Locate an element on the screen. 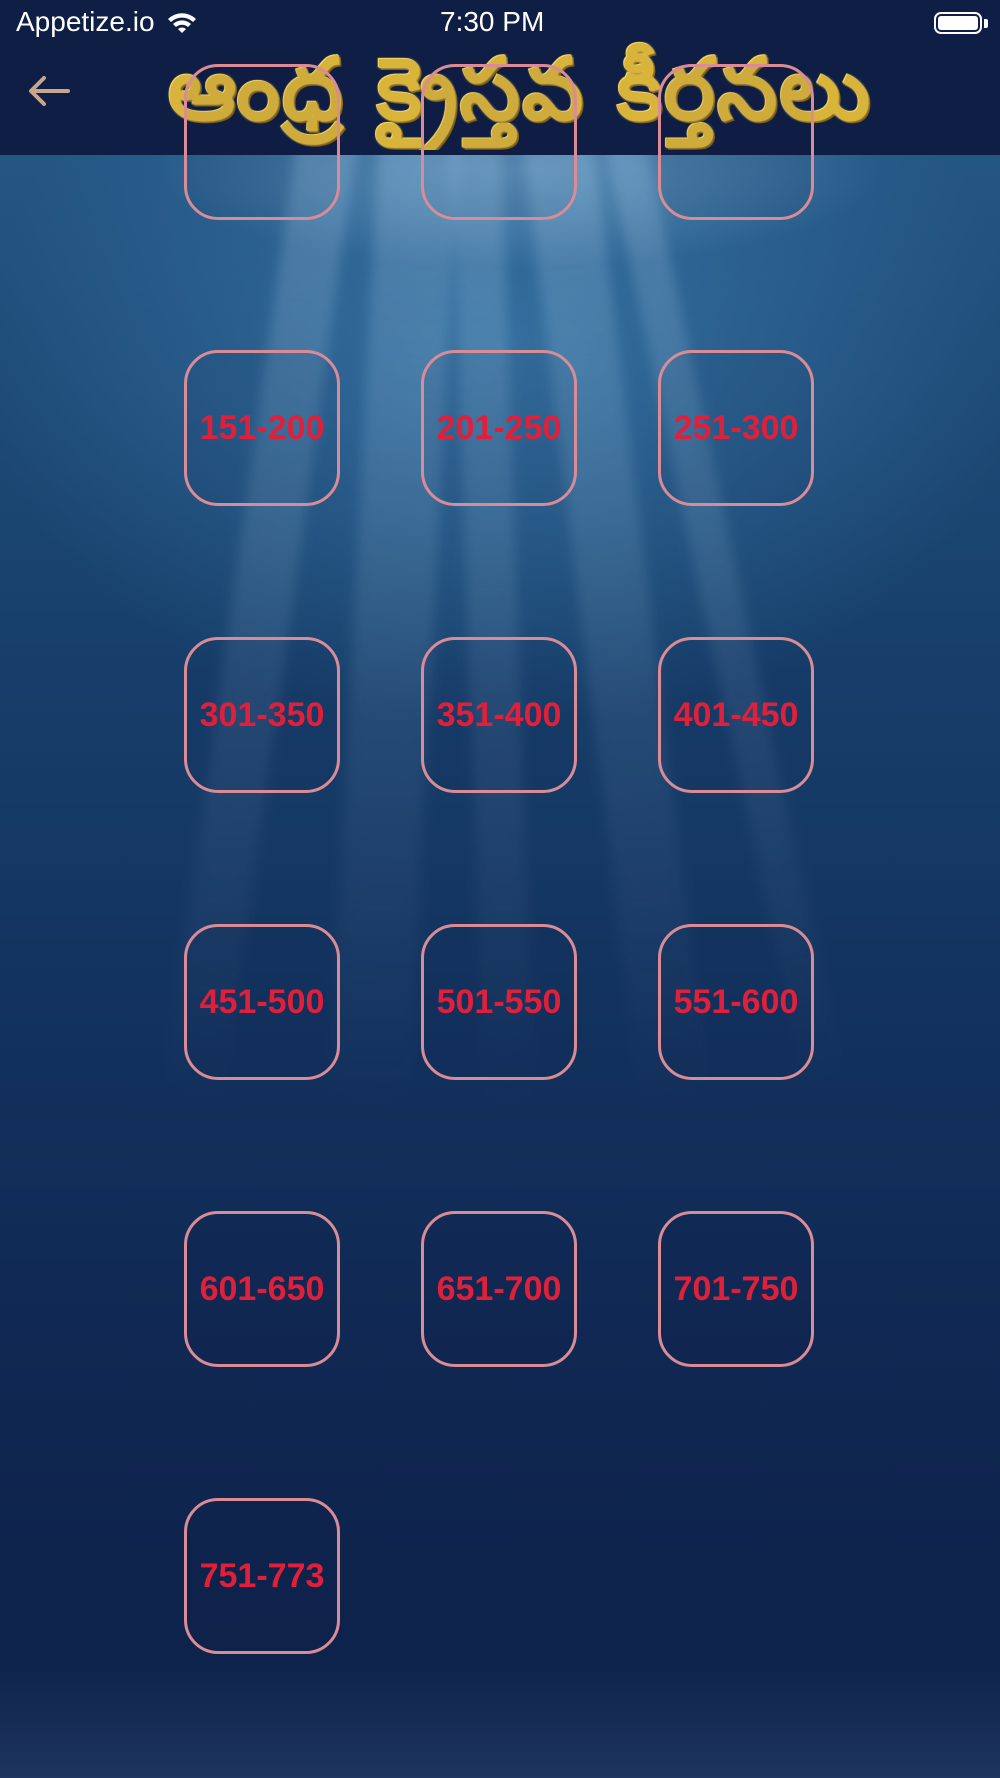 The height and width of the screenshot is (1778, 1000). back-button is located at coordinates (49, 91).